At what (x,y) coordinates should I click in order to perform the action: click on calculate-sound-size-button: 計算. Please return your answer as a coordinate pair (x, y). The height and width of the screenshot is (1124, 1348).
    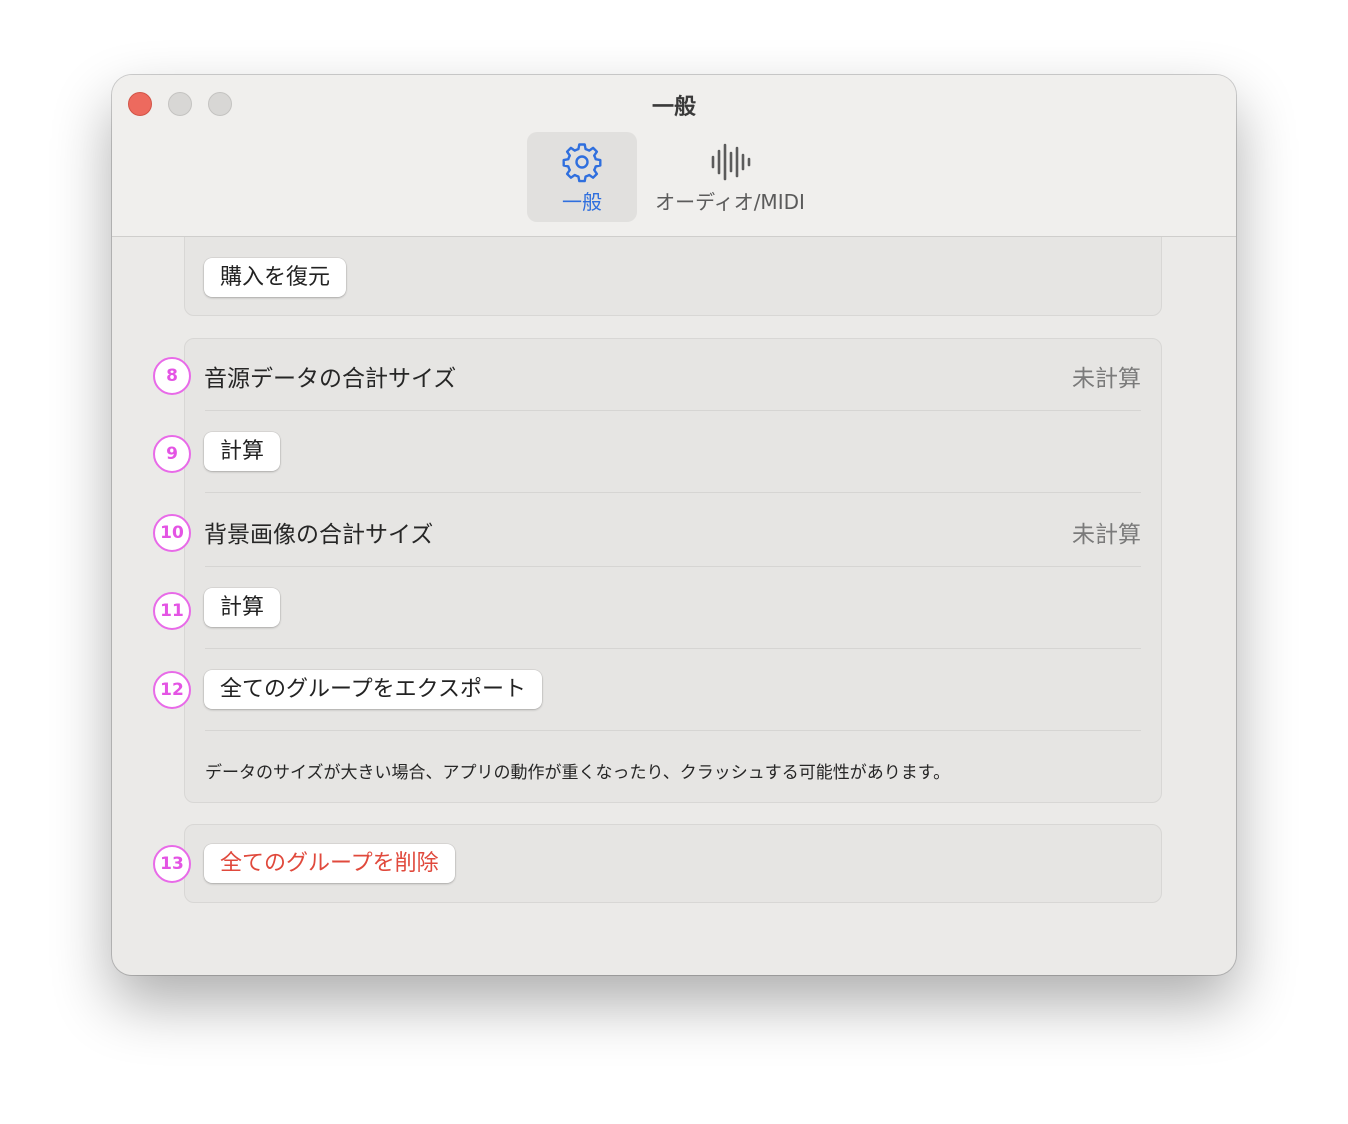
    Looking at the image, I should click on (242, 451).